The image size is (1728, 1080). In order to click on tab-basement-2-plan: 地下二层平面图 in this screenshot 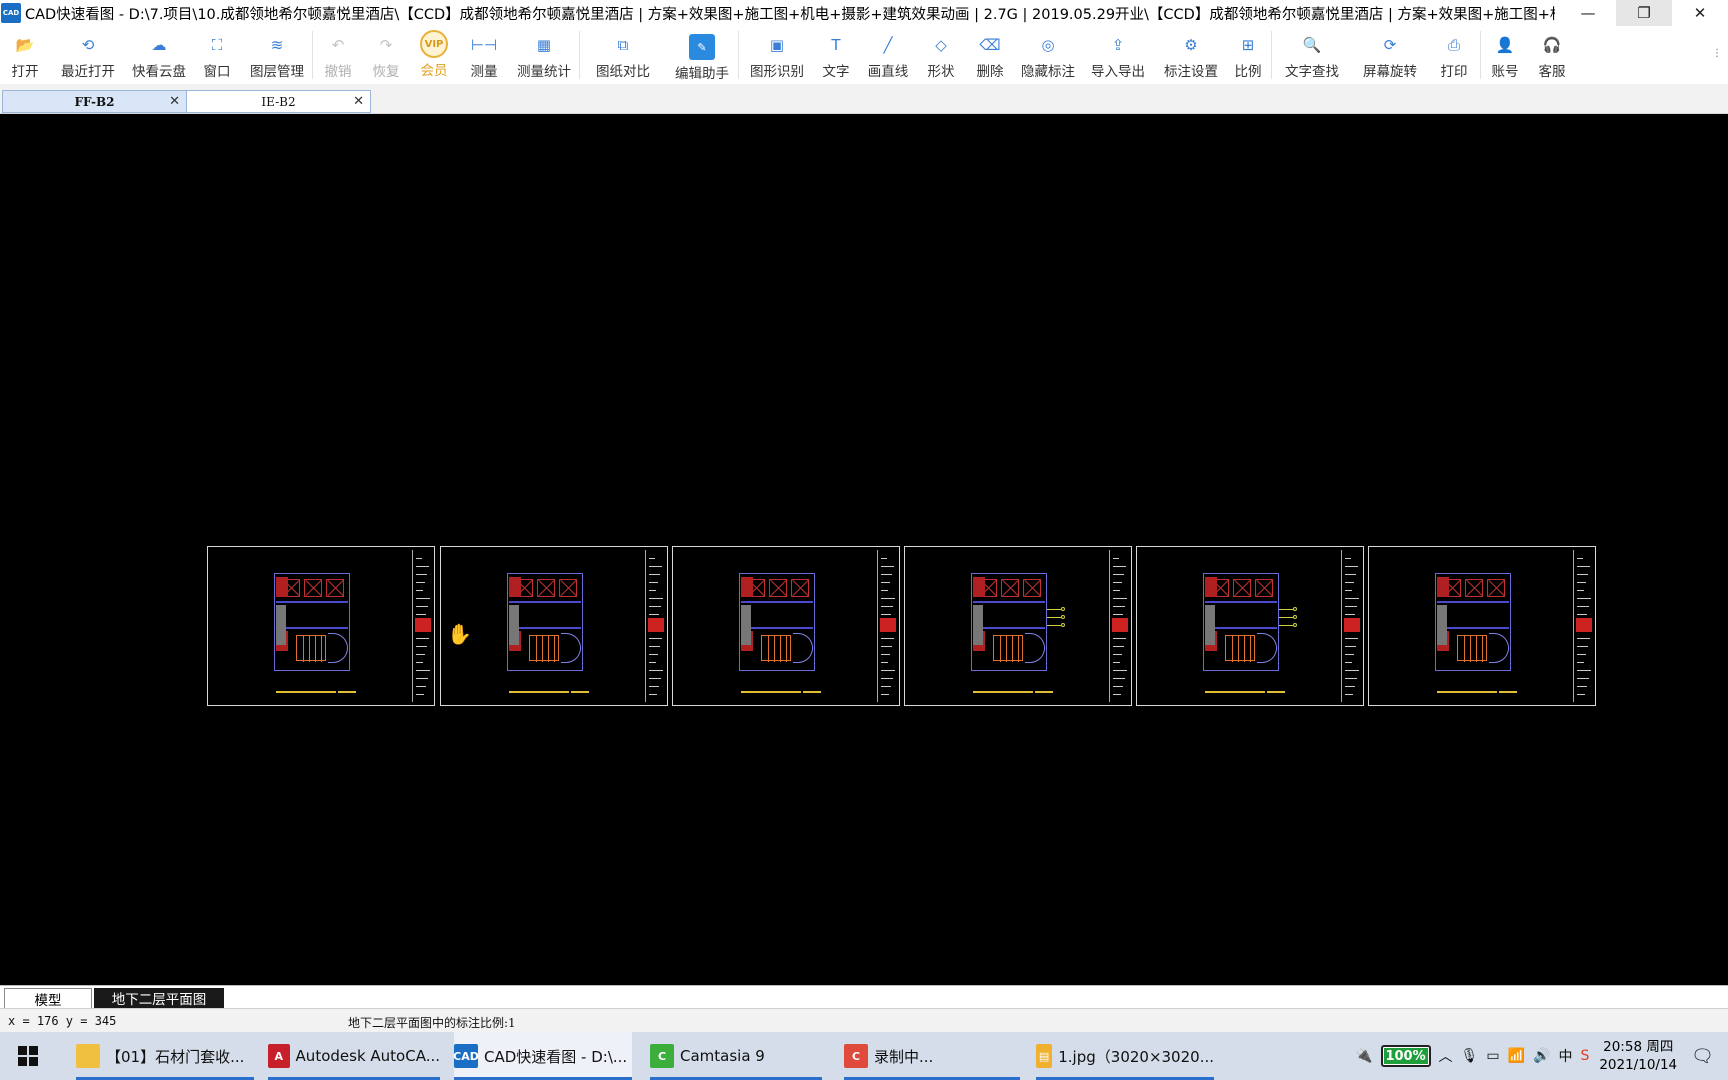, I will do `click(159, 998)`.